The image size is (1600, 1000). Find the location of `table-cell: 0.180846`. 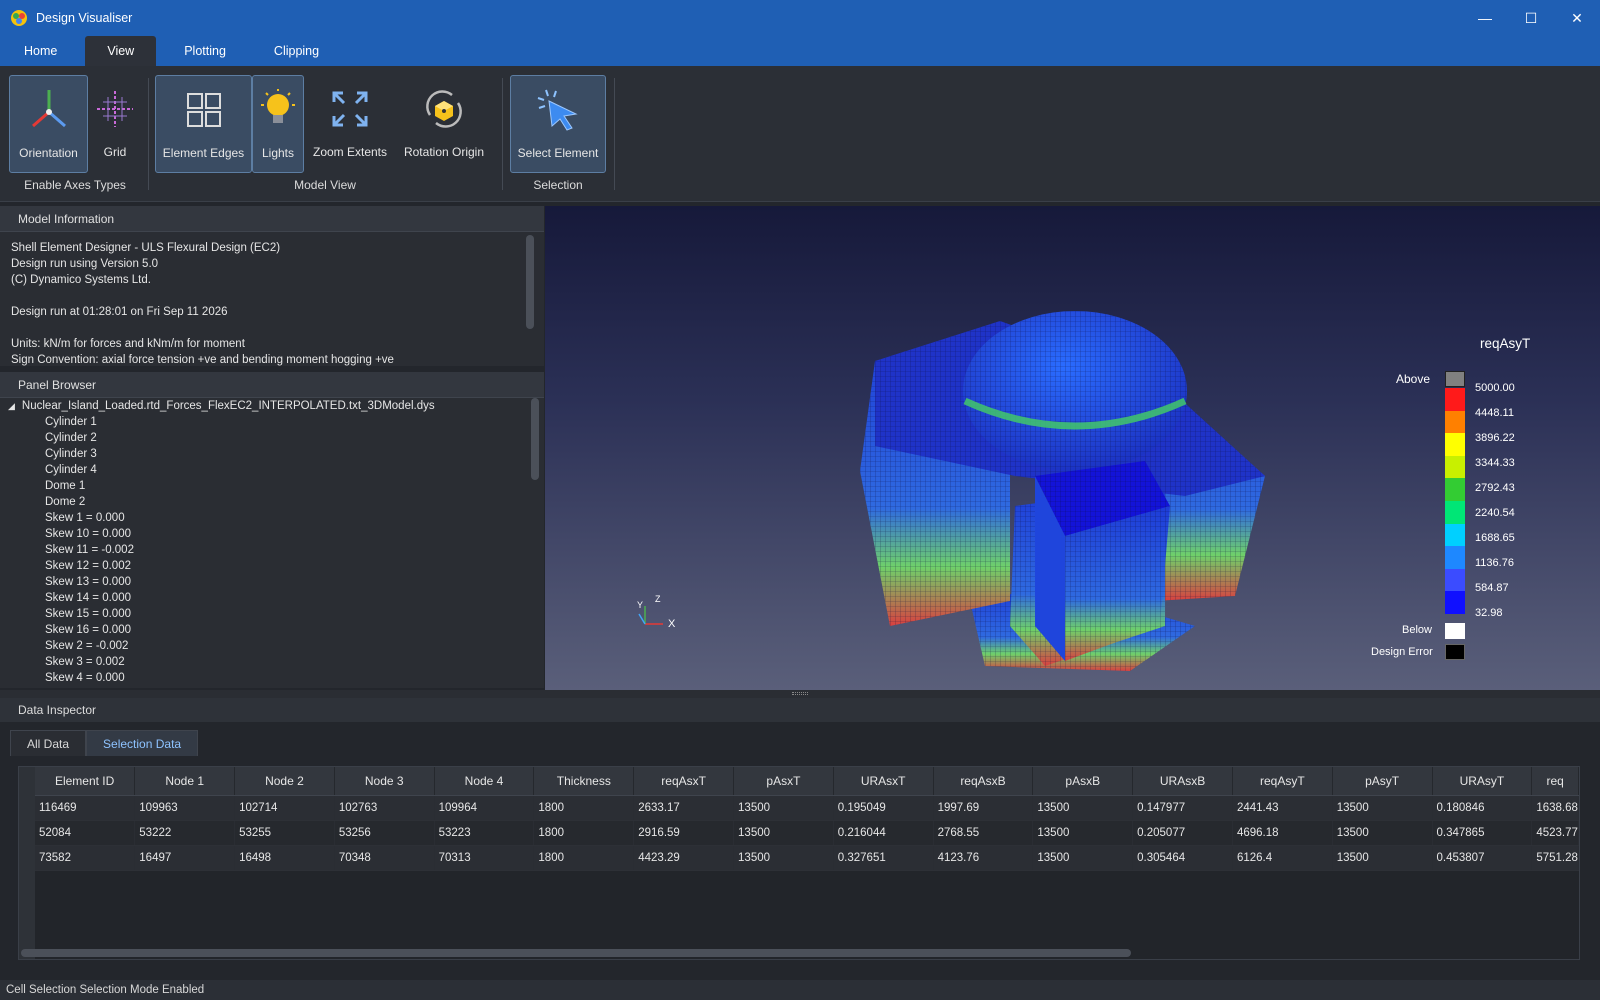

table-cell: 0.180846 is located at coordinates (1482, 808).